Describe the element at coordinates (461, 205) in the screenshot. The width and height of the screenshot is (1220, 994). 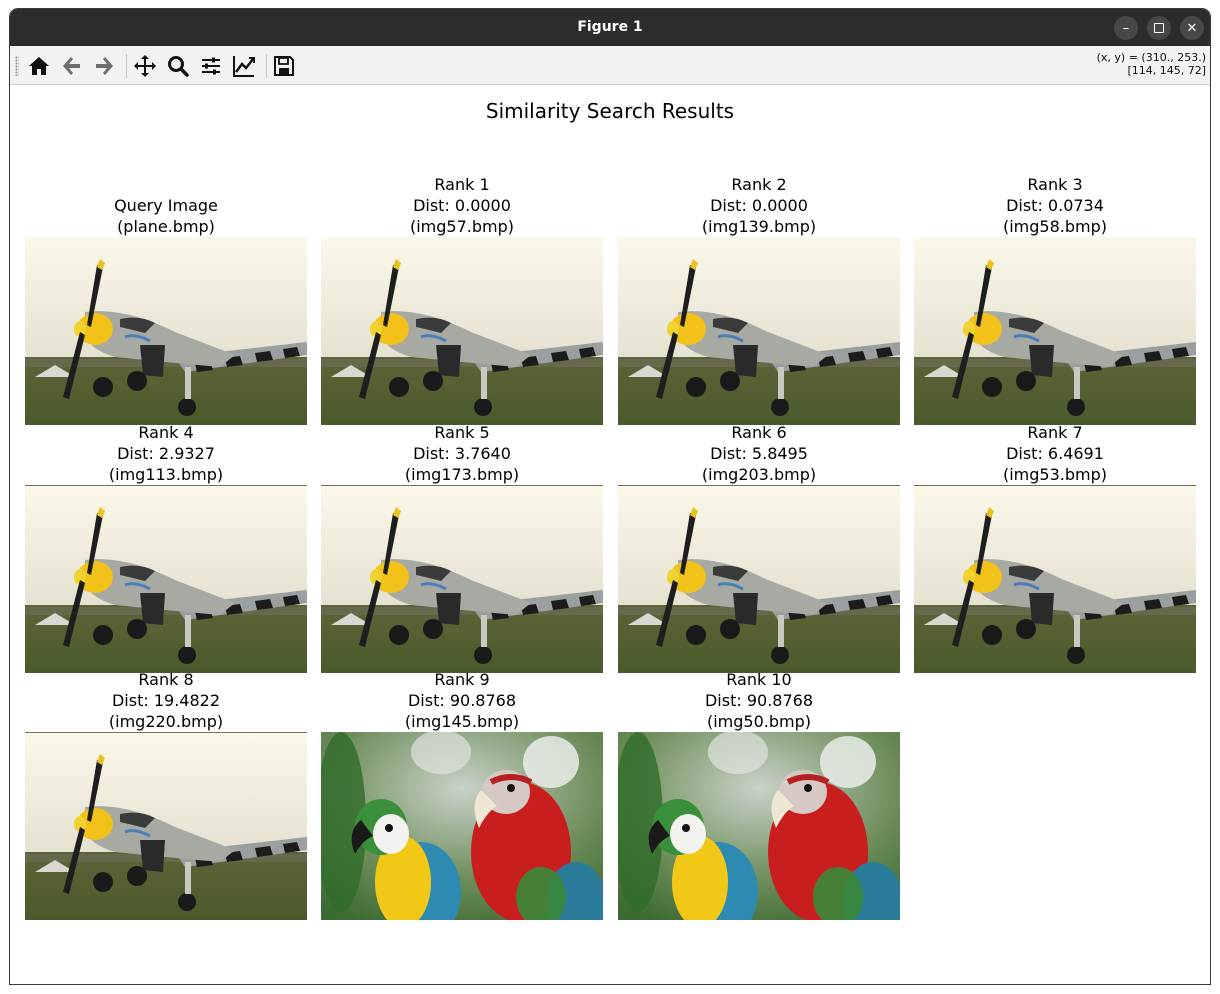
I see `rank-caption: Rank 1 Dist: 0.0000 (img57.bmp)` at that location.